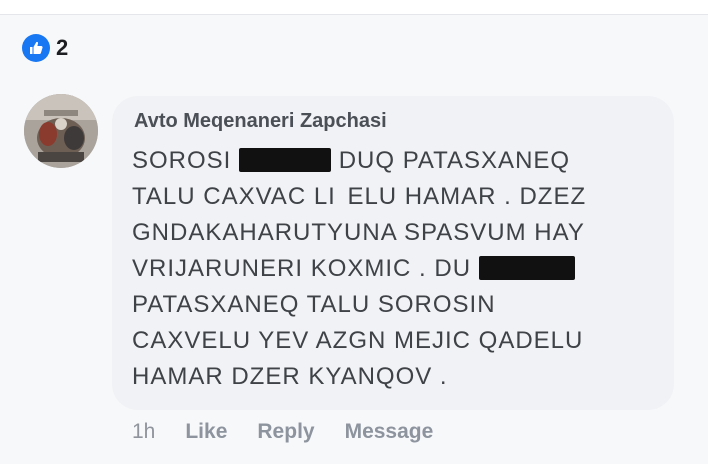 The image size is (708, 464). What do you see at coordinates (36, 48) in the screenshot?
I see `like-thumbs-up-icon` at bounding box center [36, 48].